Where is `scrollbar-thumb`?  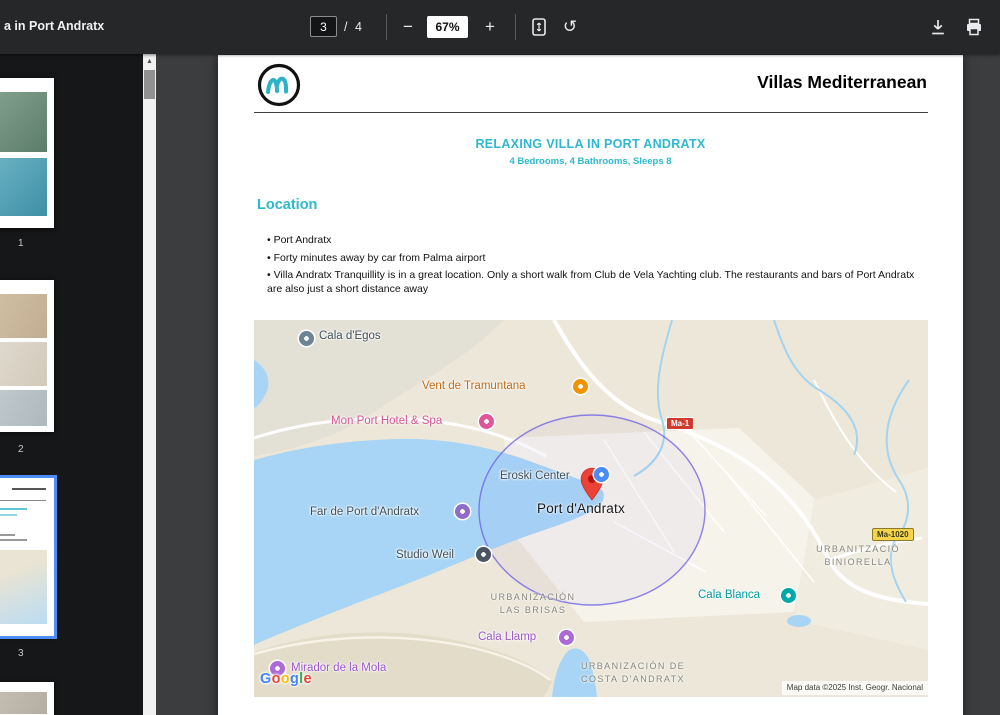 scrollbar-thumb is located at coordinates (149, 84).